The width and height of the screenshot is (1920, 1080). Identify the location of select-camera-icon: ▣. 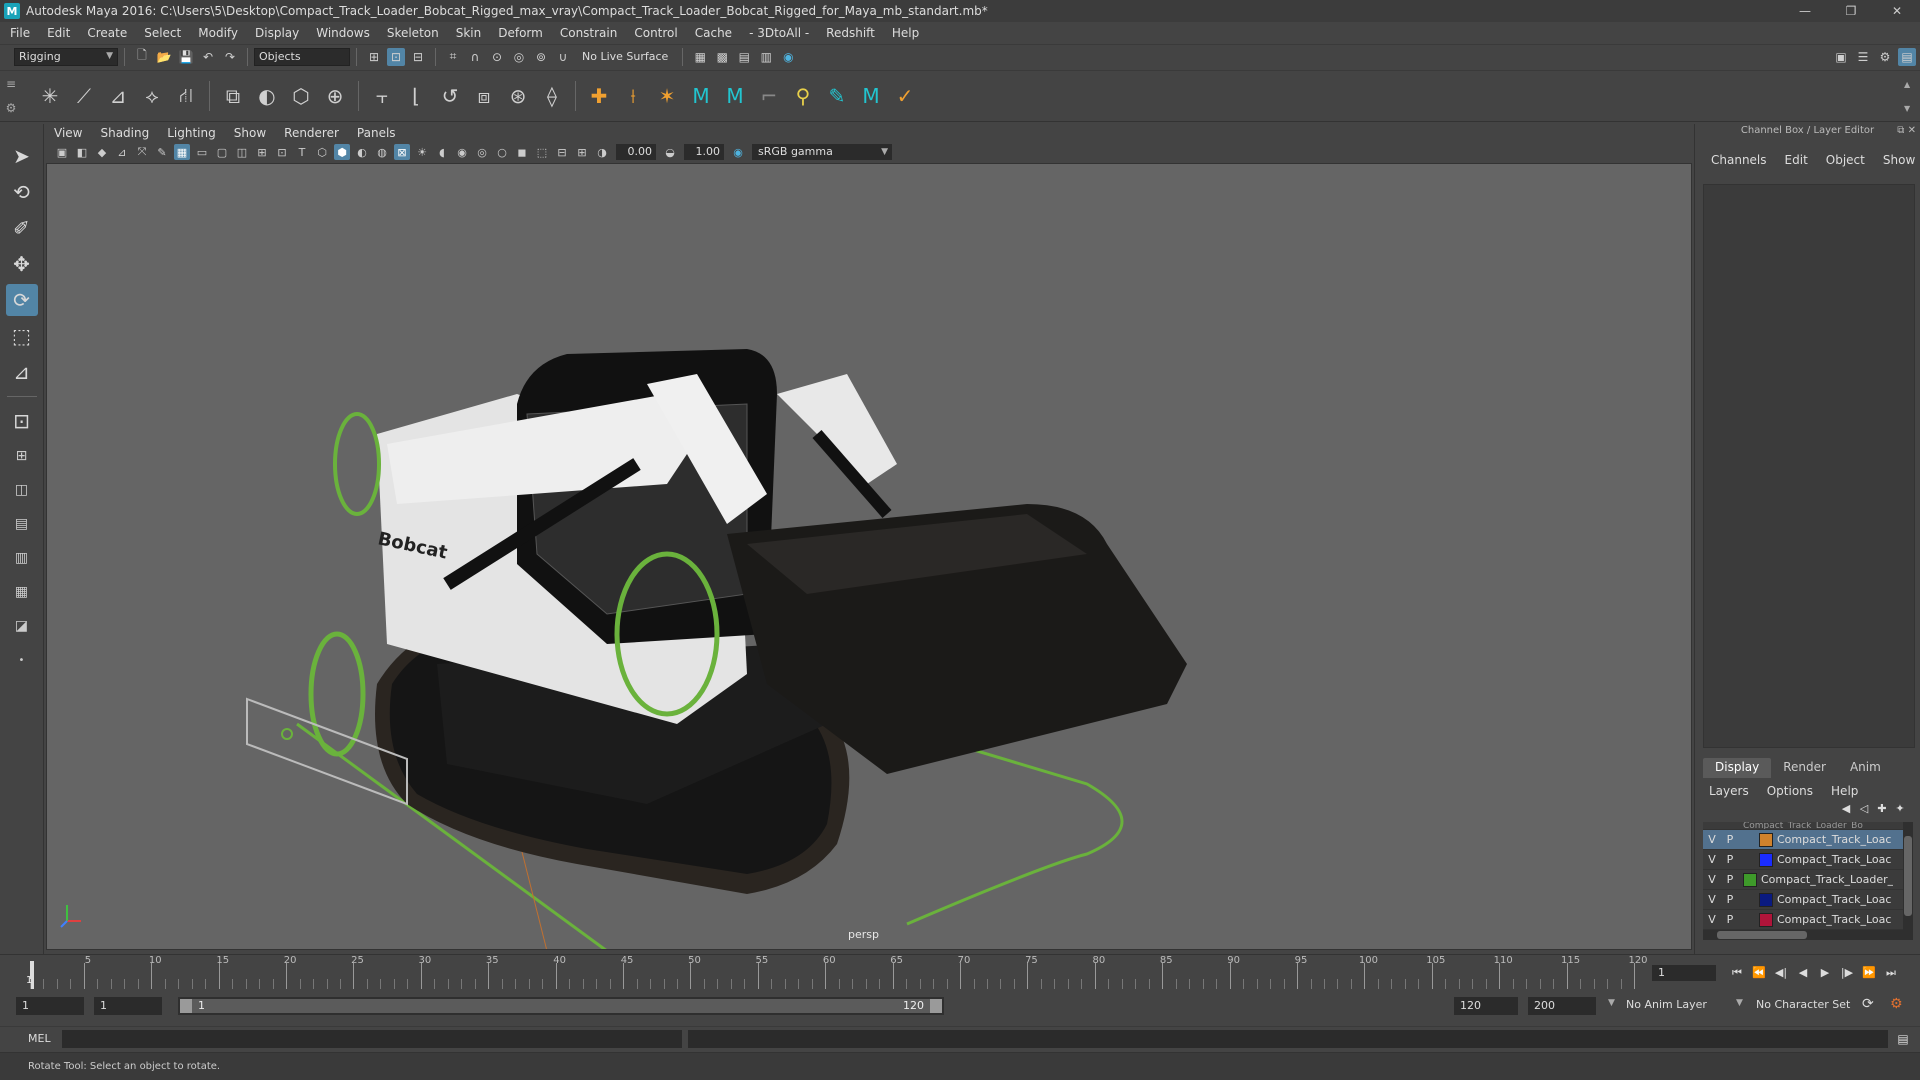
(62, 152).